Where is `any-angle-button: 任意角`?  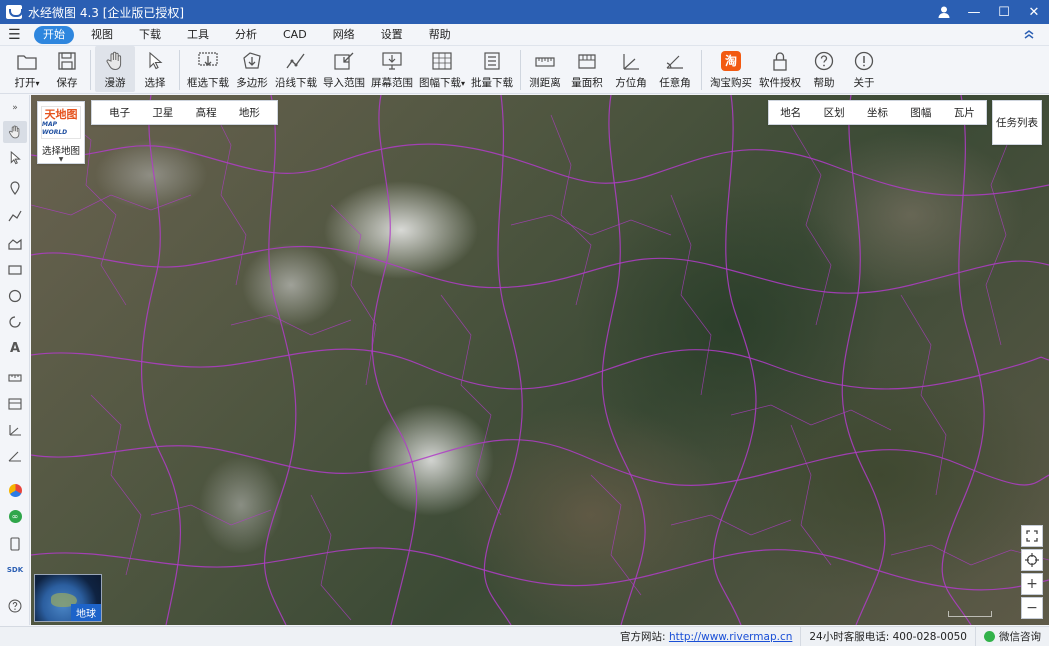
any-angle-button: 任意角 is located at coordinates (675, 69).